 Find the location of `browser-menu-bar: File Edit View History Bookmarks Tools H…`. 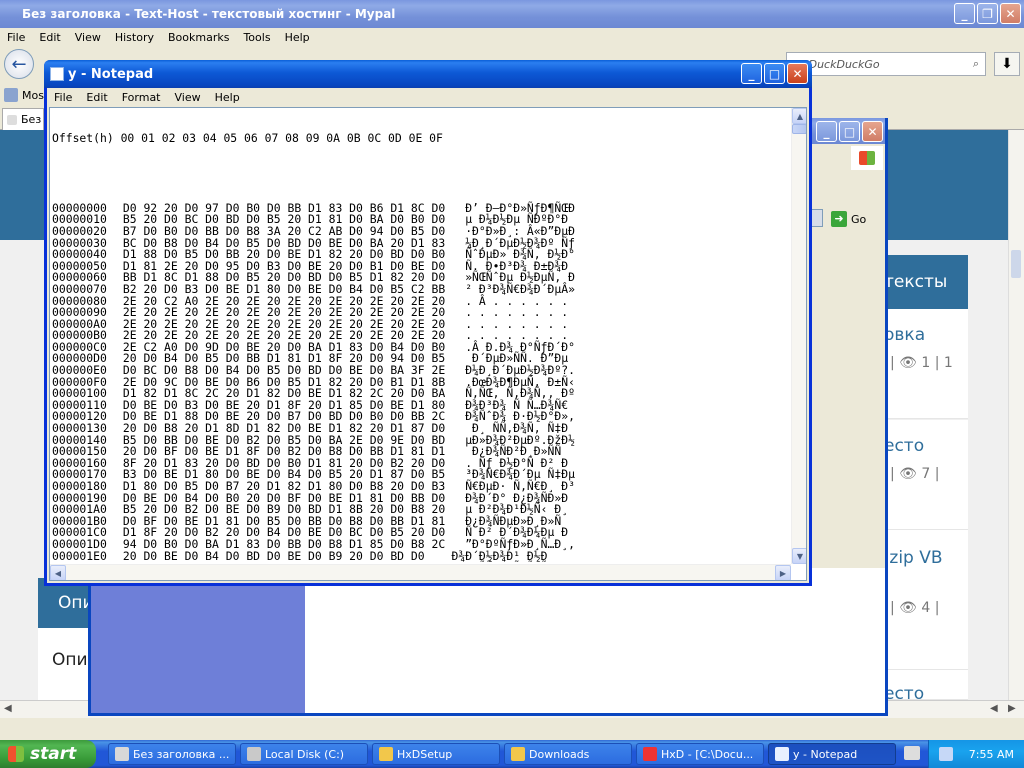

browser-menu-bar: File Edit View History Bookmarks Tools H… is located at coordinates (512, 37).